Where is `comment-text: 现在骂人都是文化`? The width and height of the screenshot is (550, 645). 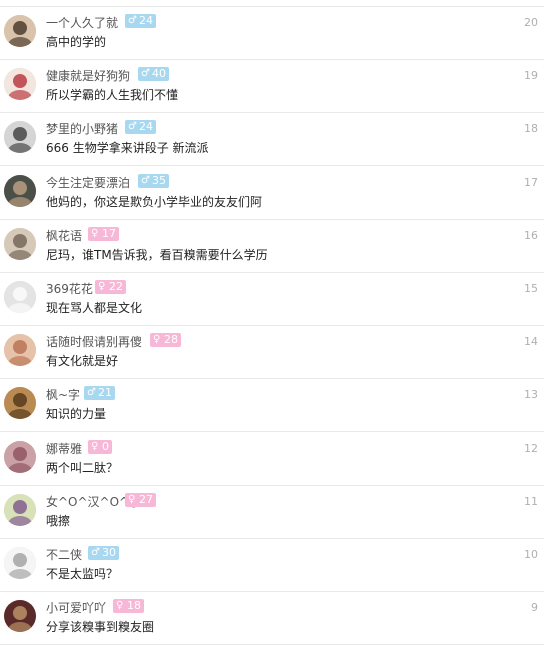
comment-text: 现在骂人都是文化 is located at coordinates (94, 308).